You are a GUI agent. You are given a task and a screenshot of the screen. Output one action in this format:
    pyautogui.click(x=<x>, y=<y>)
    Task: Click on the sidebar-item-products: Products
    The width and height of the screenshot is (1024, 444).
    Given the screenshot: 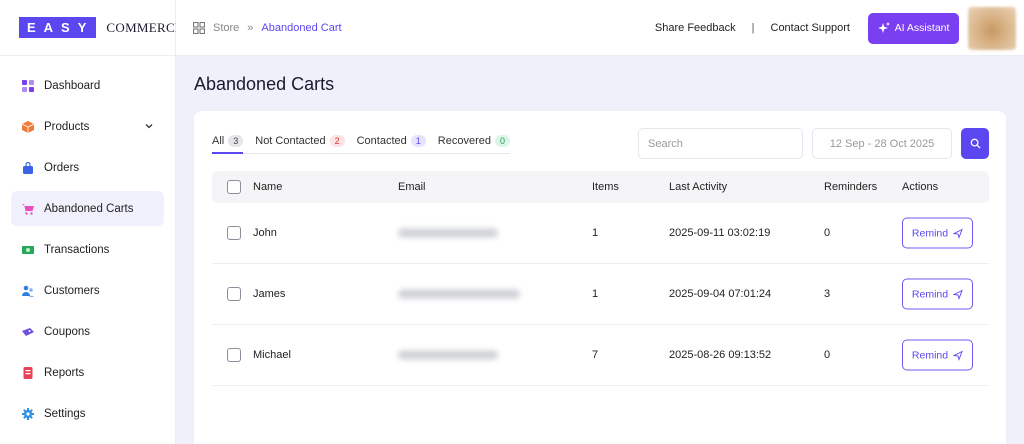 What is the action you would take?
    pyautogui.click(x=87, y=126)
    